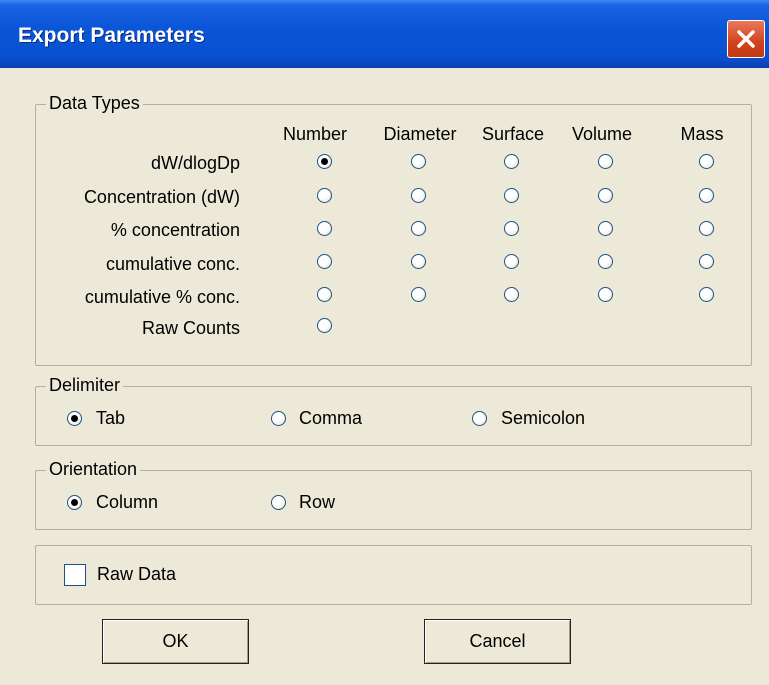 The height and width of the screenshot is (685, 769). I want to click on radio-orientation-row, so click(278, 502).